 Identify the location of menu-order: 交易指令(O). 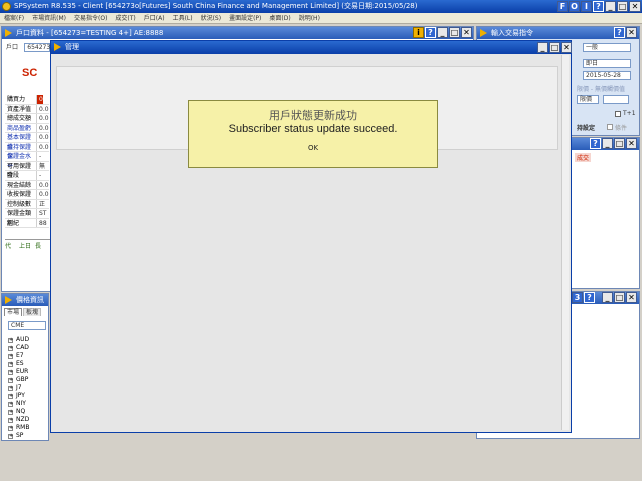
(90, 18).